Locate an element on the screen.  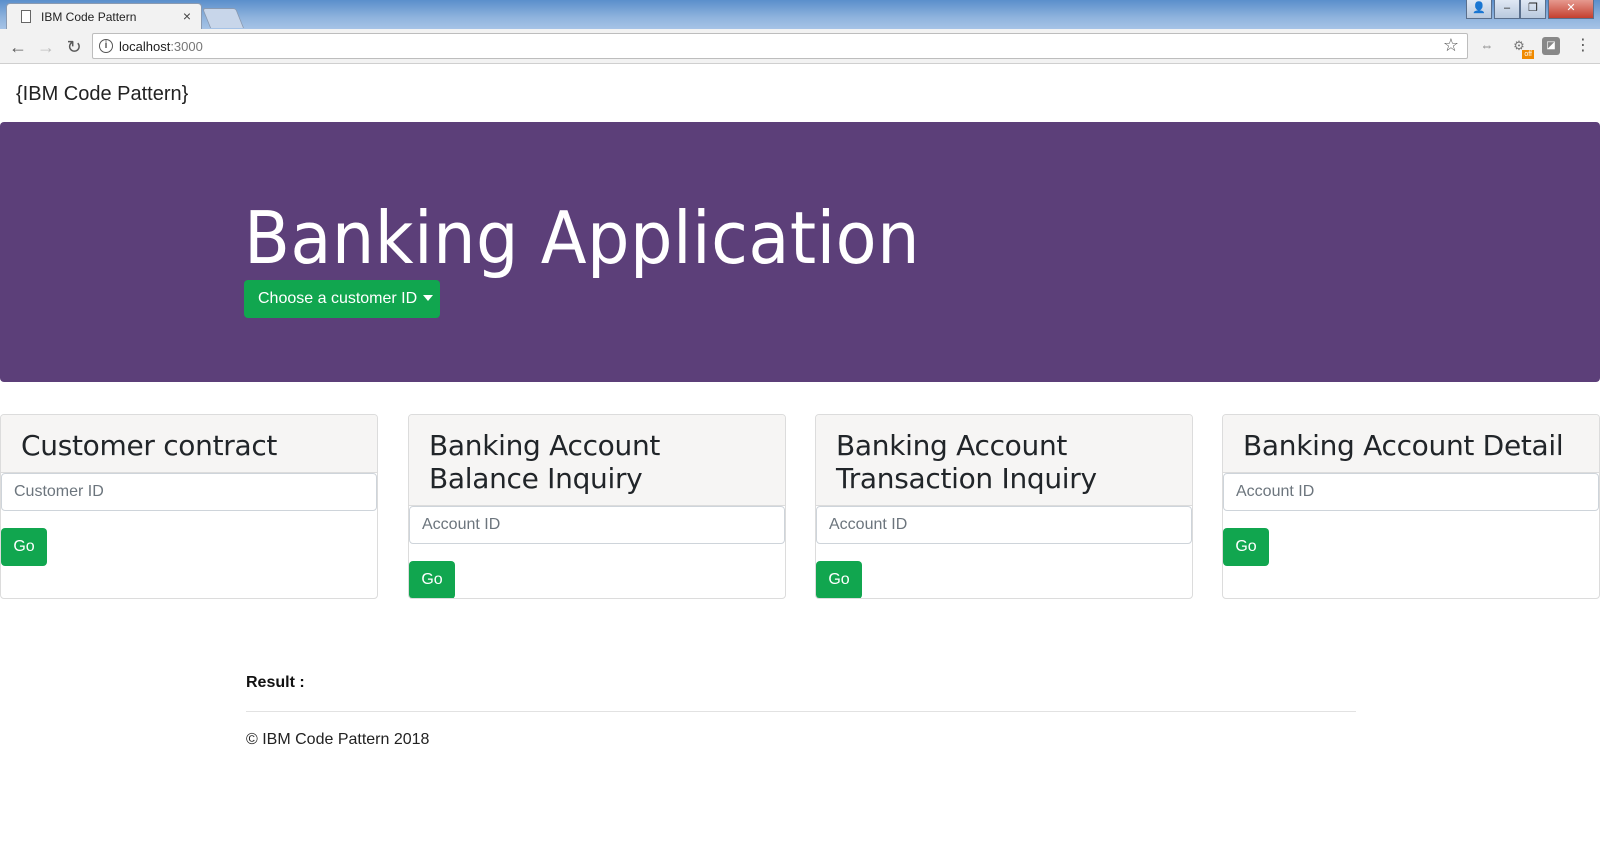
address-bar: i localhost:3000 ☆ is located at coordinates (780, 46).